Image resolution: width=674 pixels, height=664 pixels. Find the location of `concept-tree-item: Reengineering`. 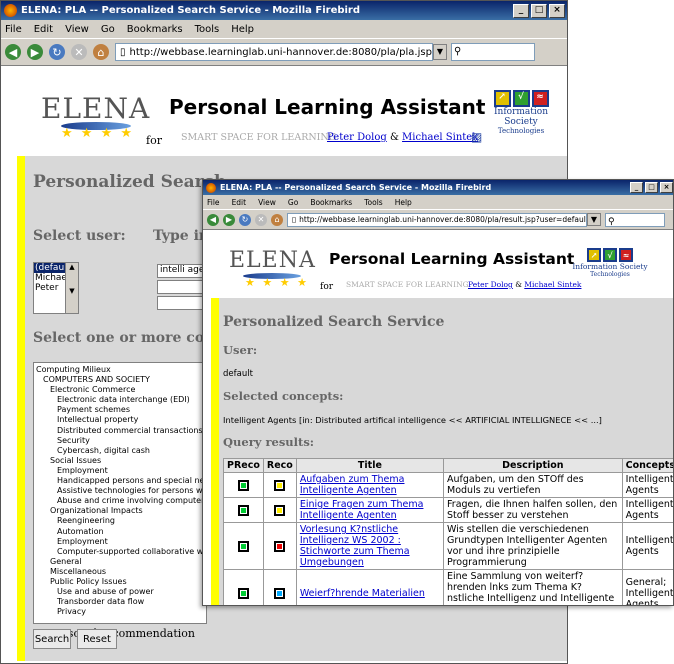

concept-tree-item: Reengineering is located at coordinates (120, 521).